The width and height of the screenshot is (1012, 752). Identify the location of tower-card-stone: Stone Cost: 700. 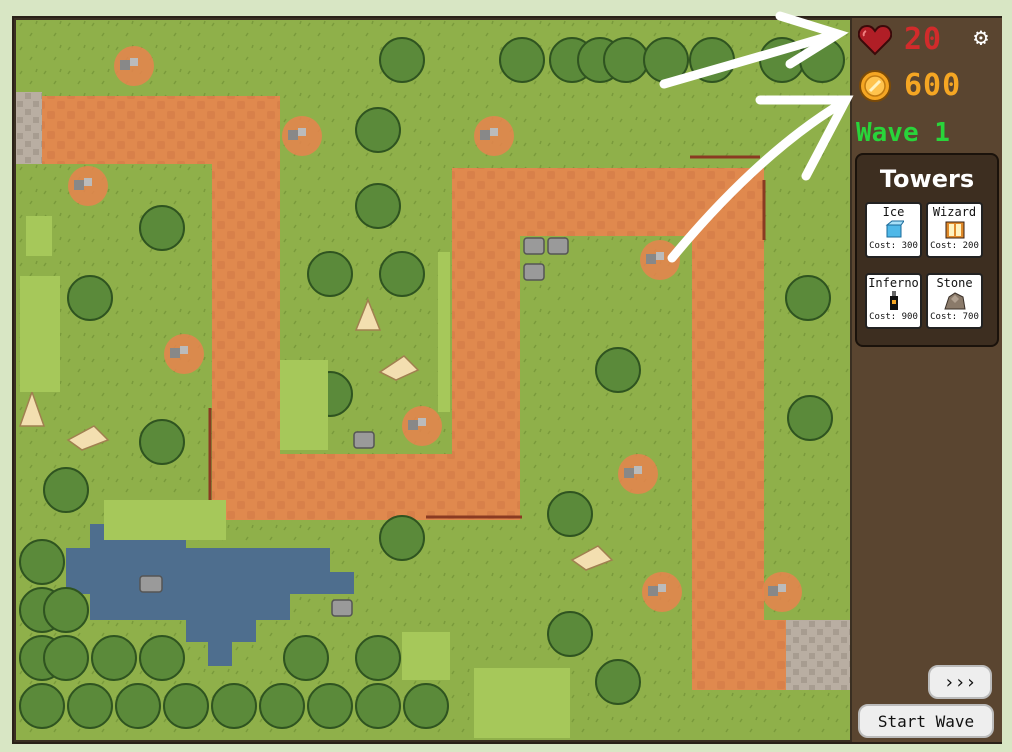
(954, 301).